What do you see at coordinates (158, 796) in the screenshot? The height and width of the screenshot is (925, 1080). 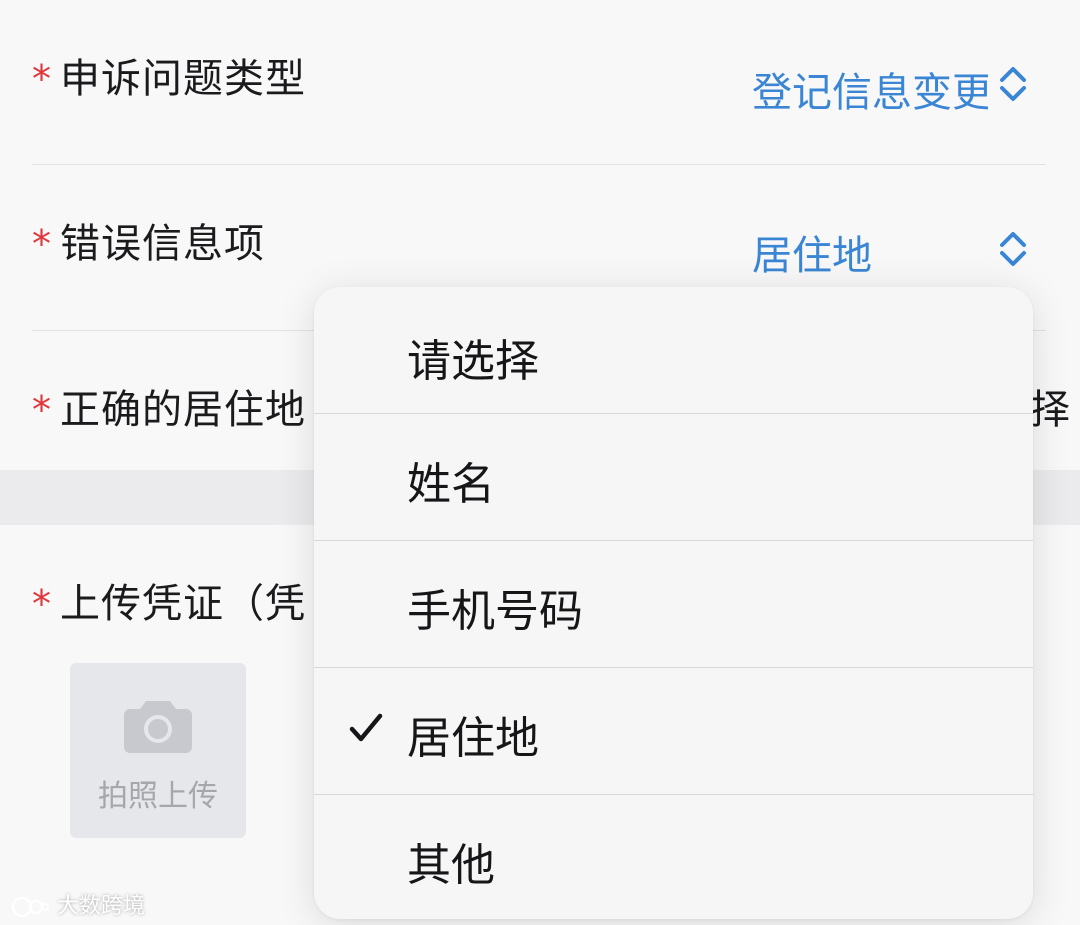 I see `photo-upload-label: 拍照上传` at bounding box center [158, 796].